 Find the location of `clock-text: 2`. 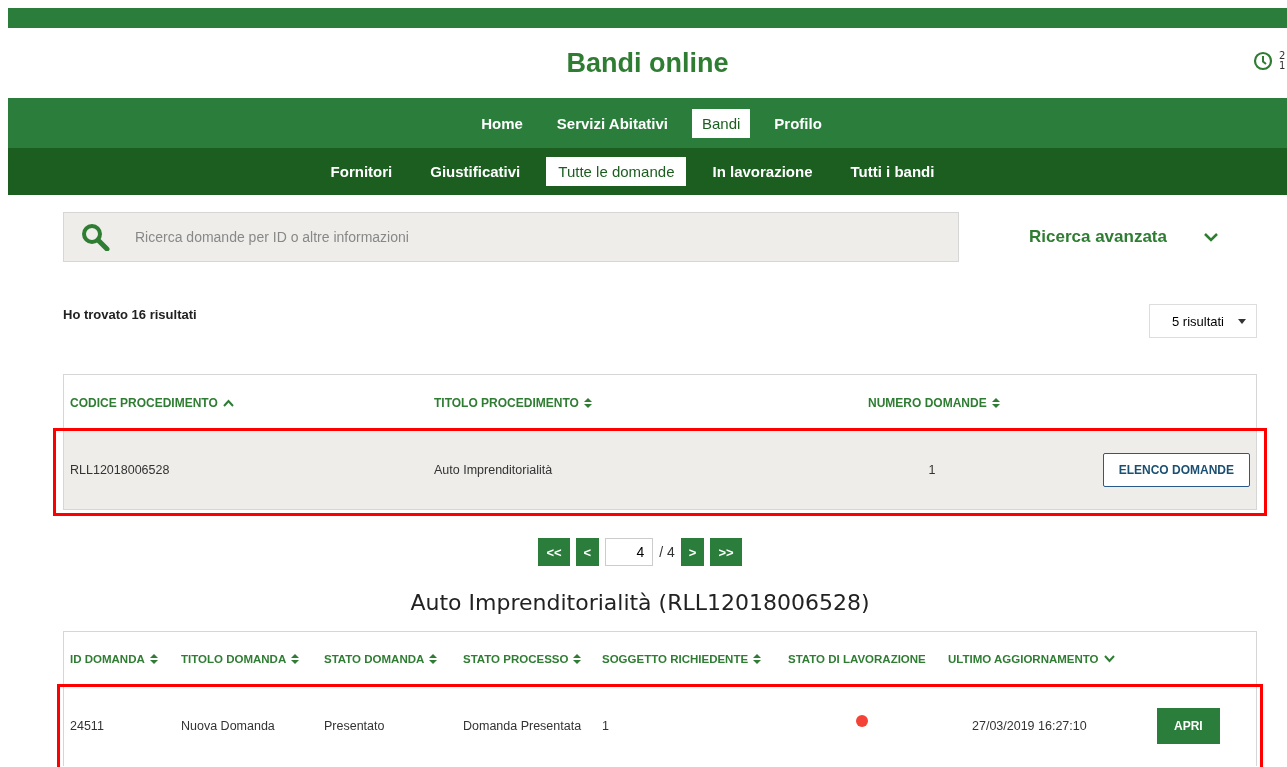

clock-text: 2 is located at coordinates (1282, 56).